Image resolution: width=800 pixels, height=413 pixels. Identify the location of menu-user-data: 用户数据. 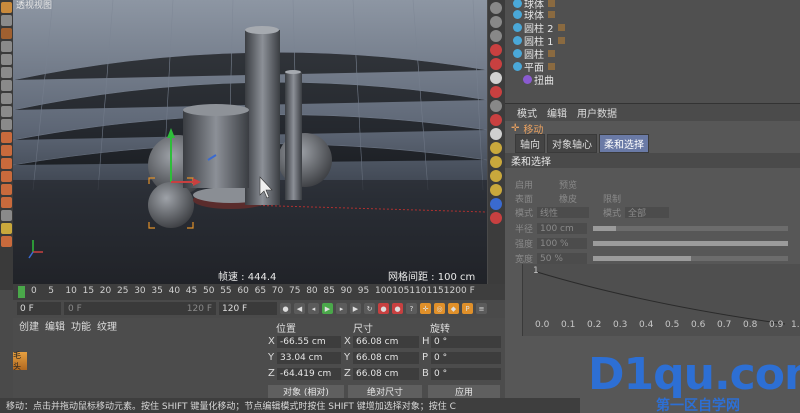
(597, 112).